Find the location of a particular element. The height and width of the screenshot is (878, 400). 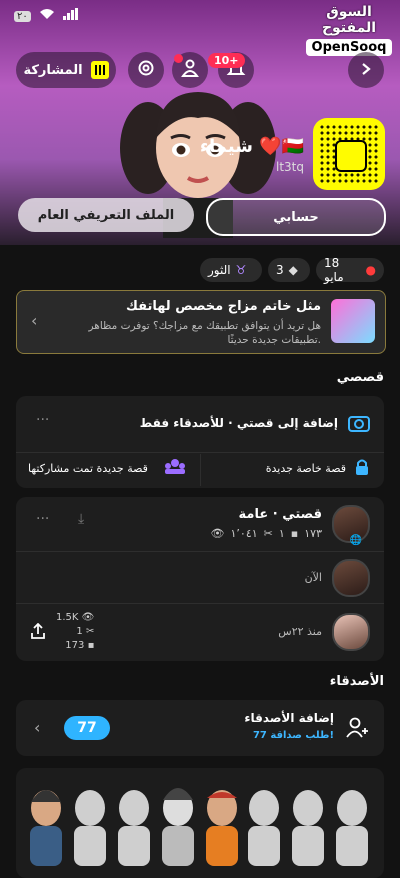

watermark-logo: السوق المفتوح OpenSooq is located at coordinates (349, 30).